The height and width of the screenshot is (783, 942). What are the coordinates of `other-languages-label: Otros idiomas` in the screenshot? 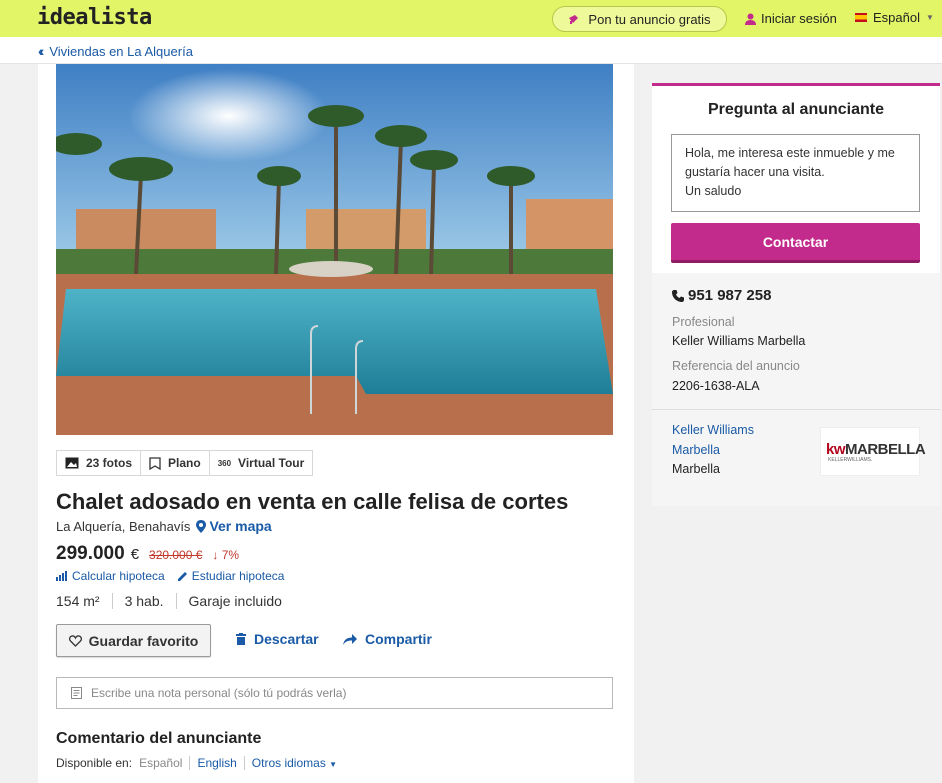 It's located at (288, 763).